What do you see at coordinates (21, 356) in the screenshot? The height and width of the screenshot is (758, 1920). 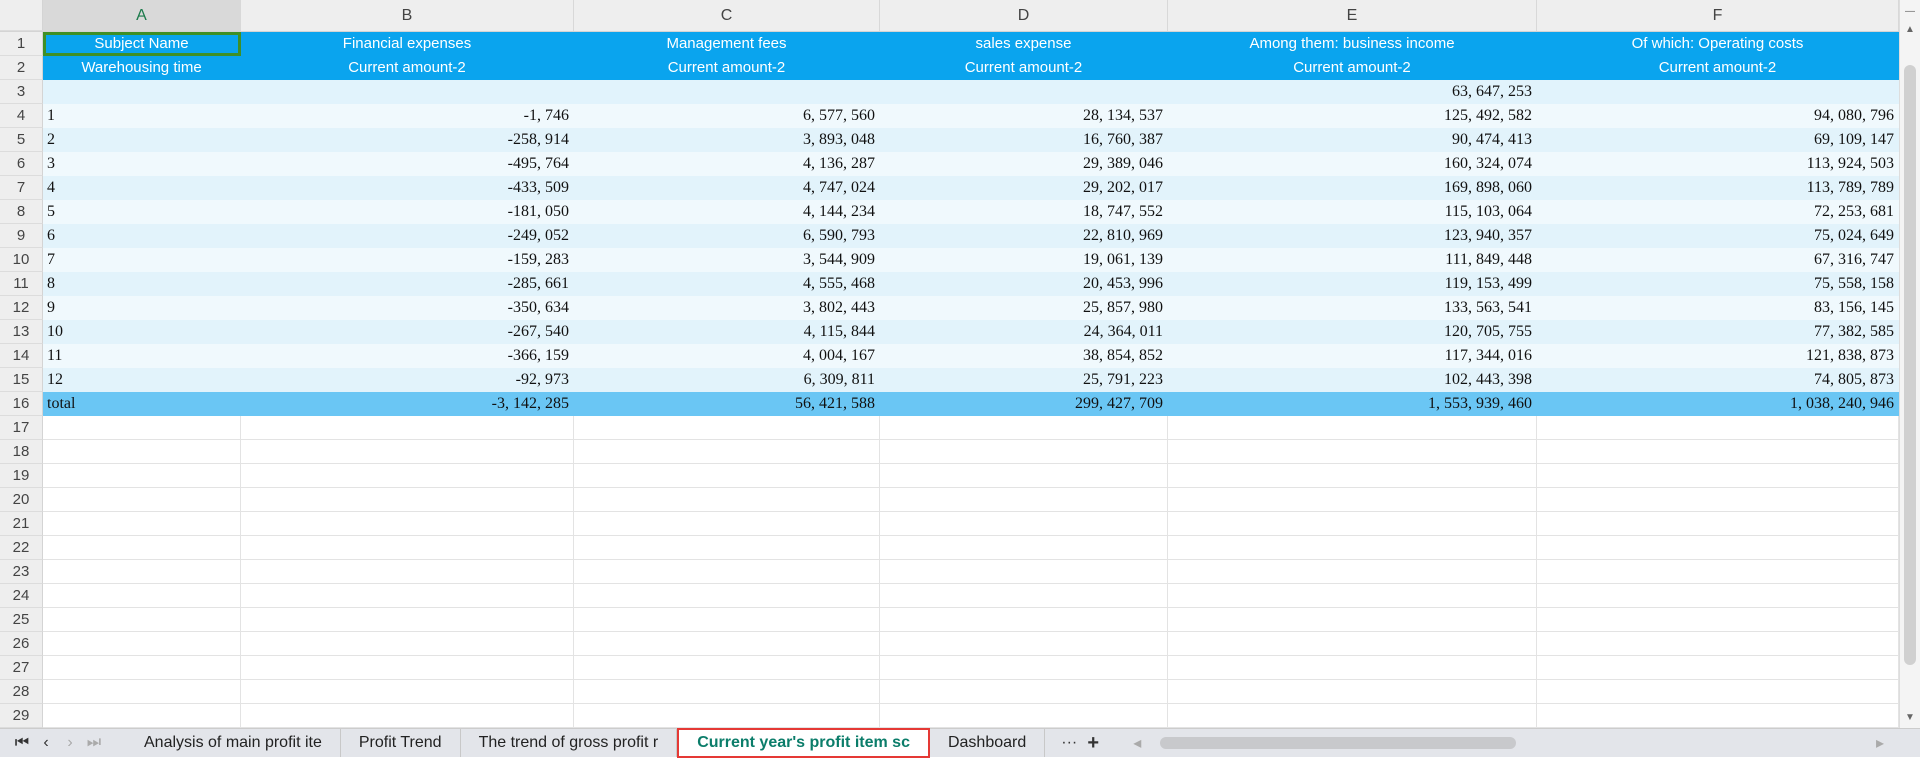 I see `row-header: 14` at bounding box center [21, 356].